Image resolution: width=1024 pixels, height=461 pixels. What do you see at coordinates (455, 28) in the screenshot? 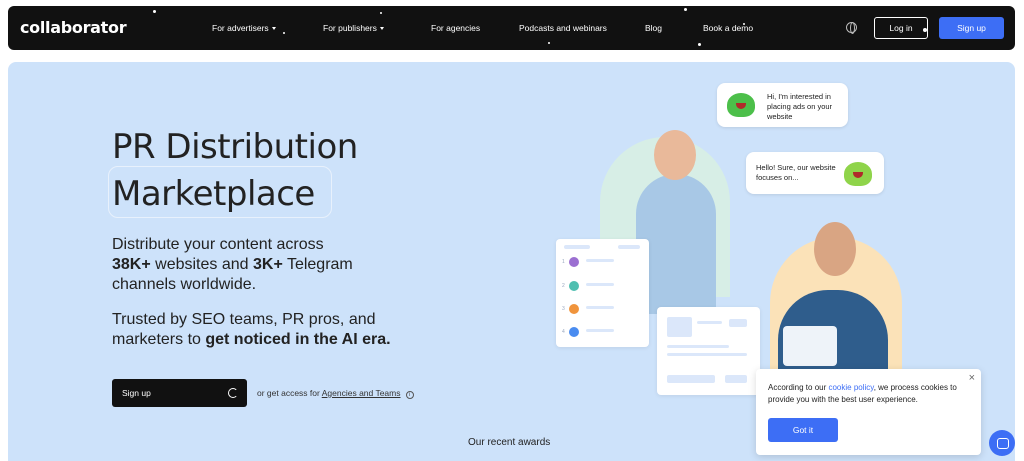
I see `nav-for-agencies: For agencies` at bounding box center [455, 28].